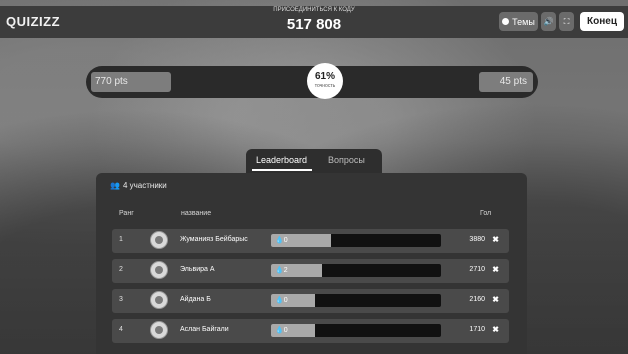 The height and width of the screenshot is (354, 628). I want to click on player-name: Айдана Б, so click(195, 299).